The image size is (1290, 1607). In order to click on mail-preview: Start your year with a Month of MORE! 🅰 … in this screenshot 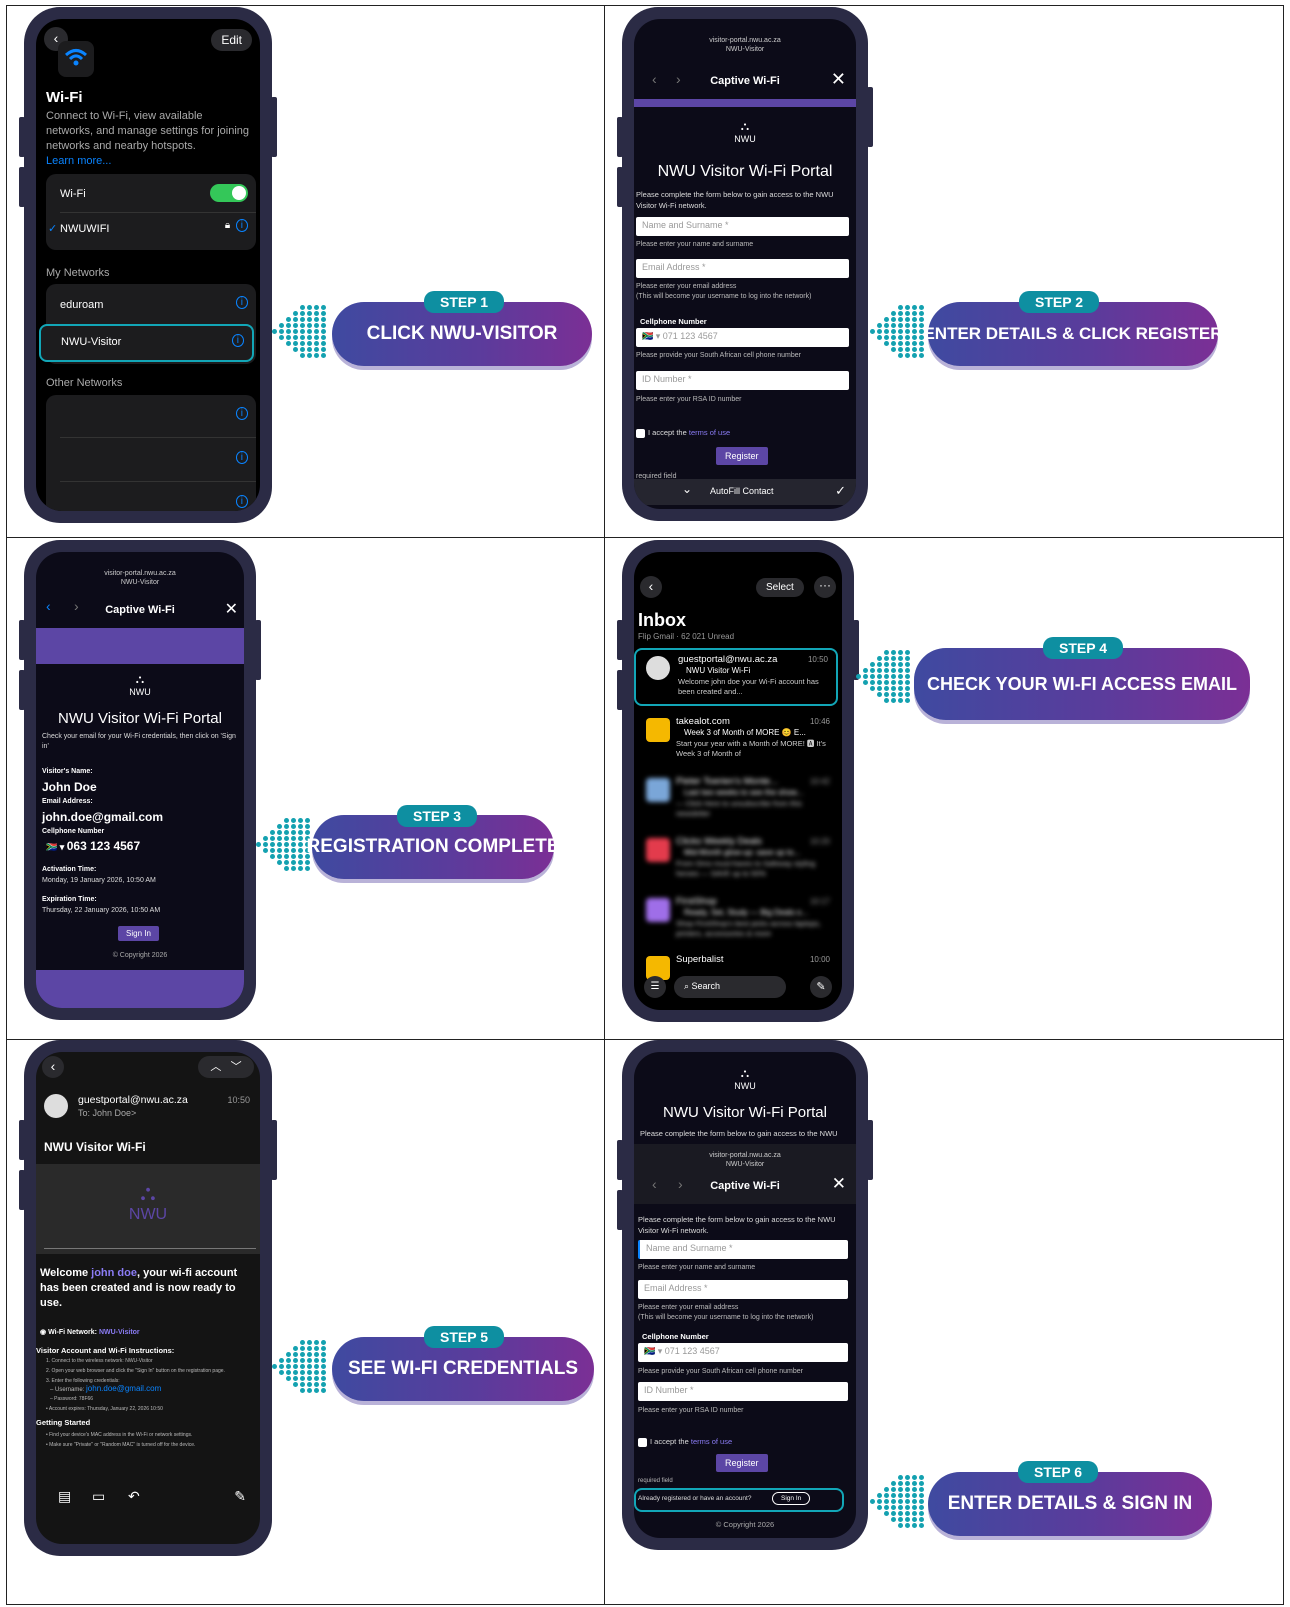, I will do `click(751, 748)`.